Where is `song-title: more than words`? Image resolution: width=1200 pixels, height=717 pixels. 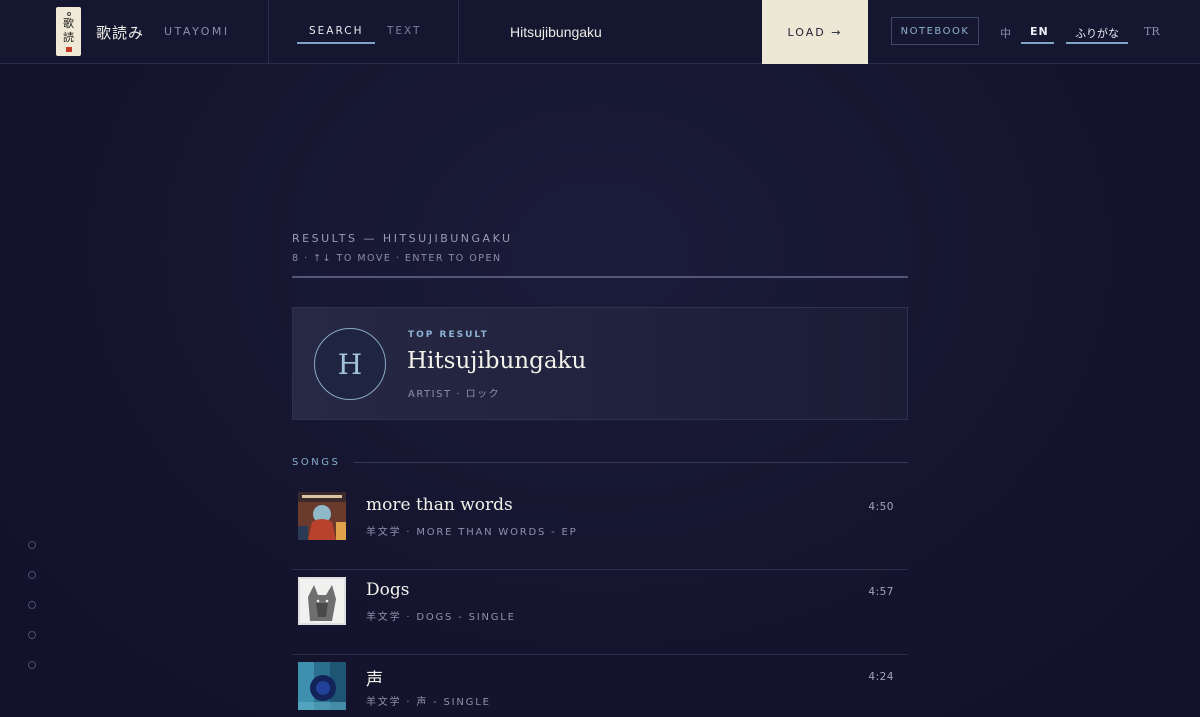 song-title: more than words is located at coordinates (439, 505).